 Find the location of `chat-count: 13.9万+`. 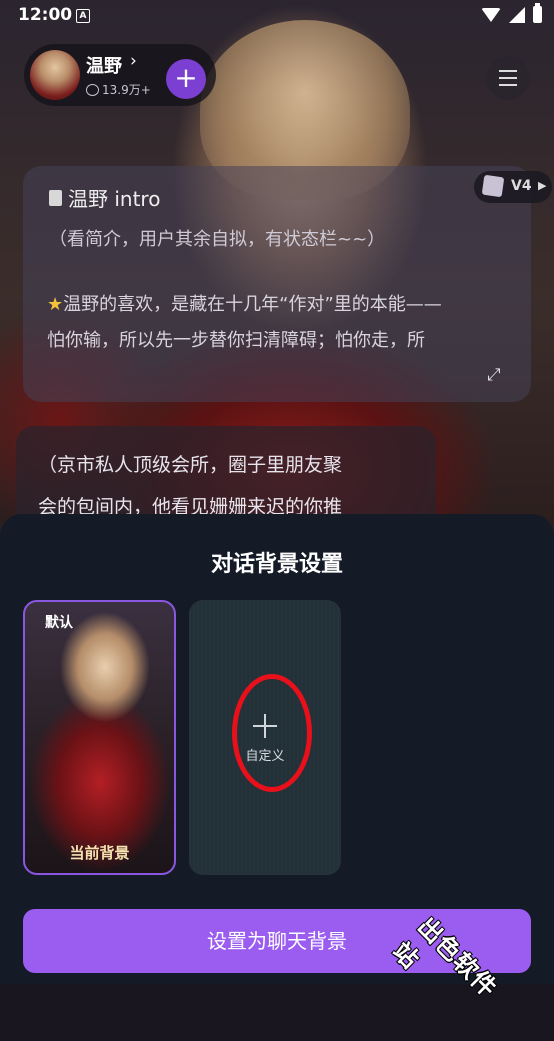

chat-count: 13.9万+ is located at coordinates (118, 89).